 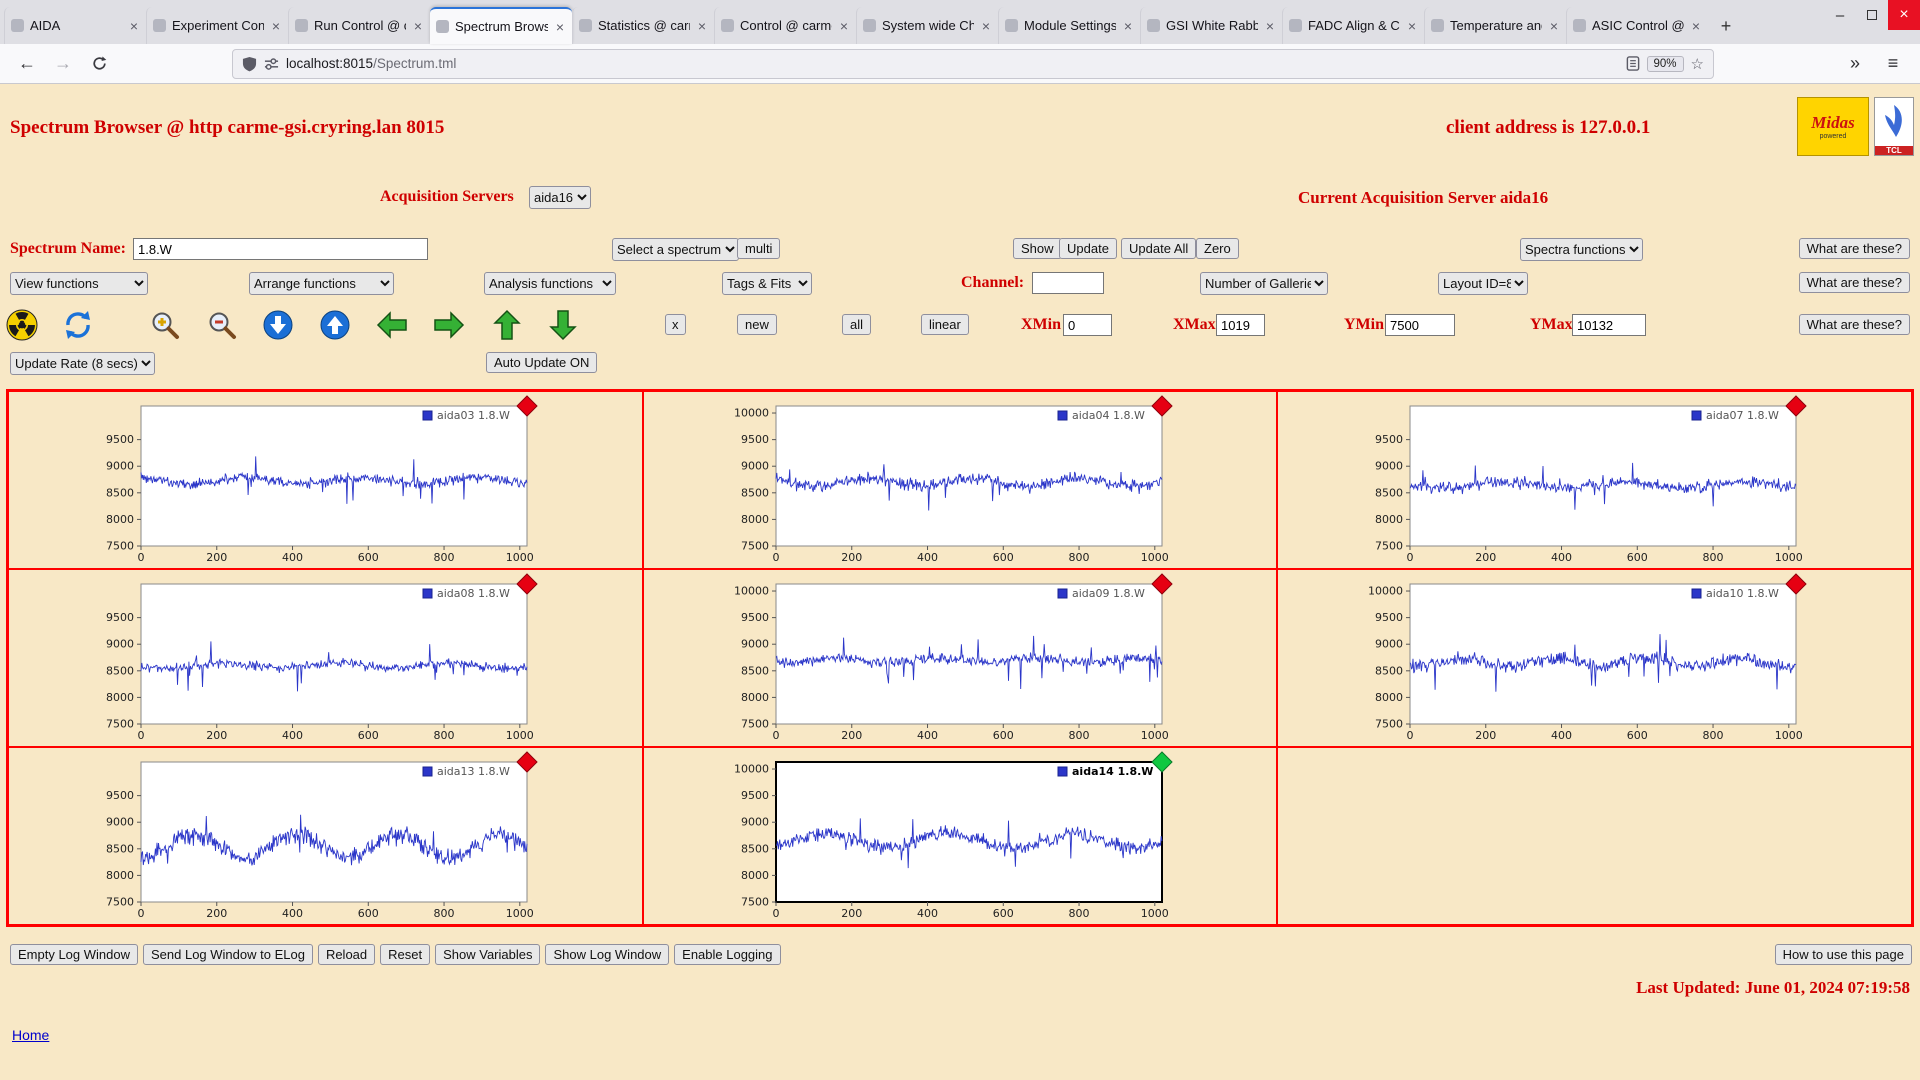 I want to click on channel-input, so click(x=1068, y=283).